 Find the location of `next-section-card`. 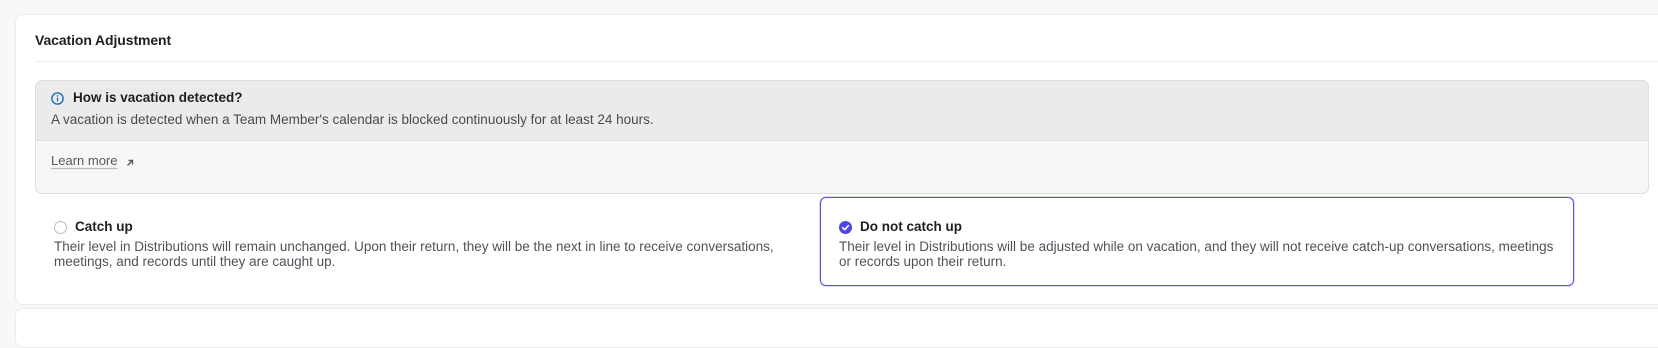

next-section-card is located at coordinates (836, 328).